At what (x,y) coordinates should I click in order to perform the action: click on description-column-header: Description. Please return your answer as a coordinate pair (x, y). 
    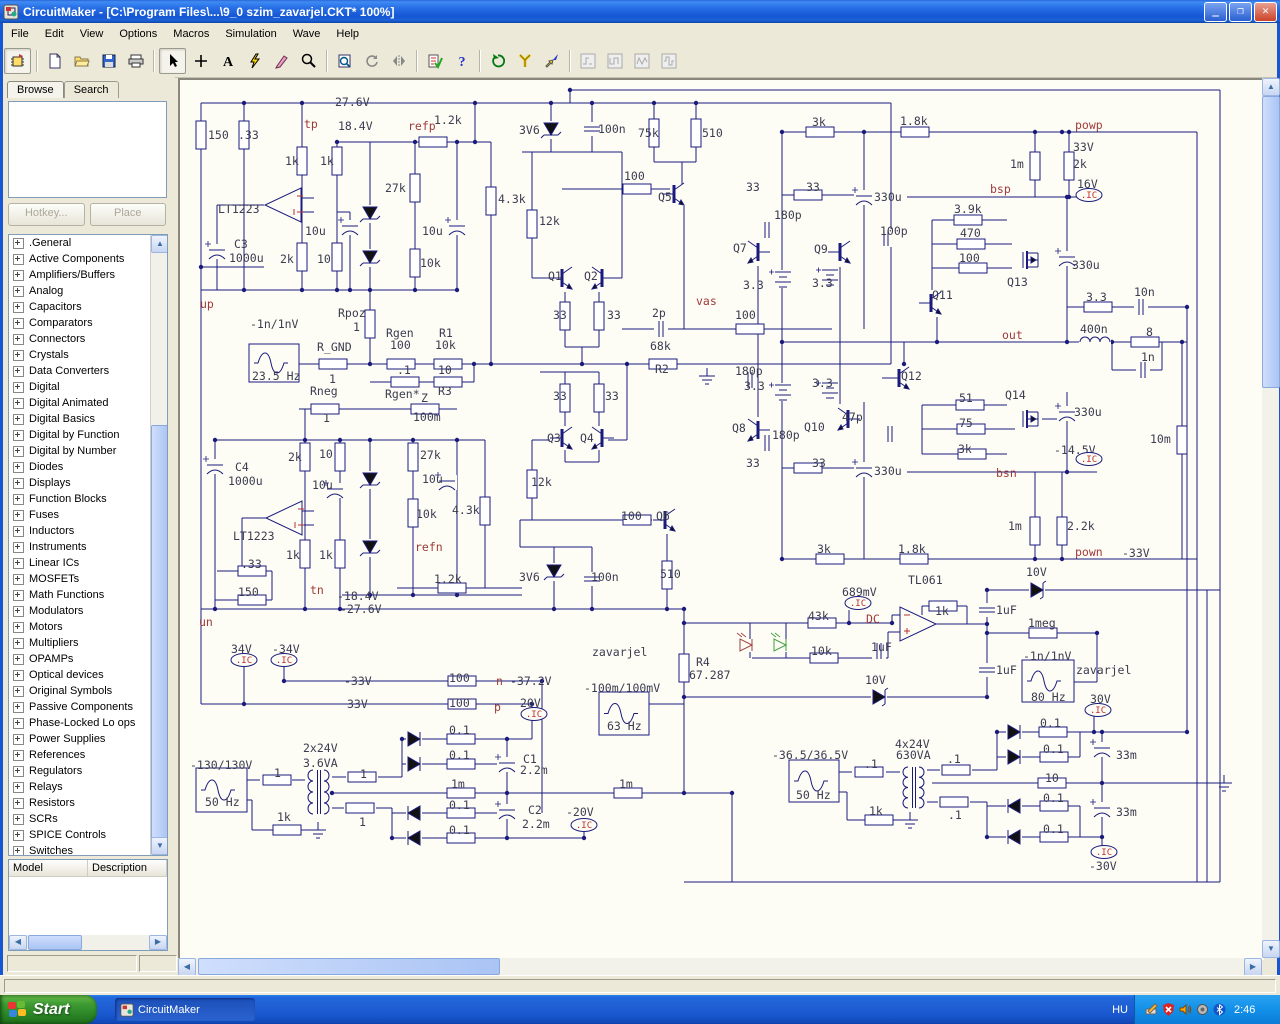
    Looking at the image, I should click on (127, 868).